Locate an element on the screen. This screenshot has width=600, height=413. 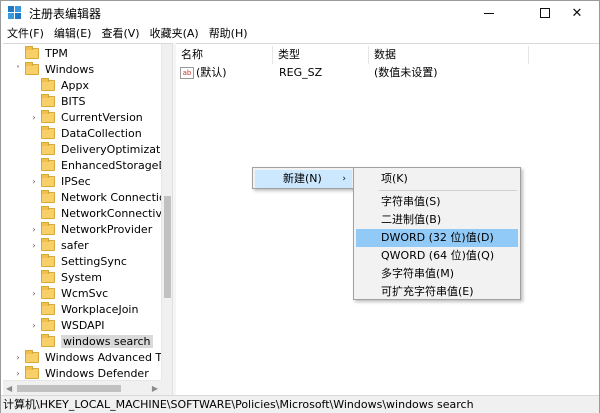
value-name-cell: ab (默认) is located at coordinates (203, 73).